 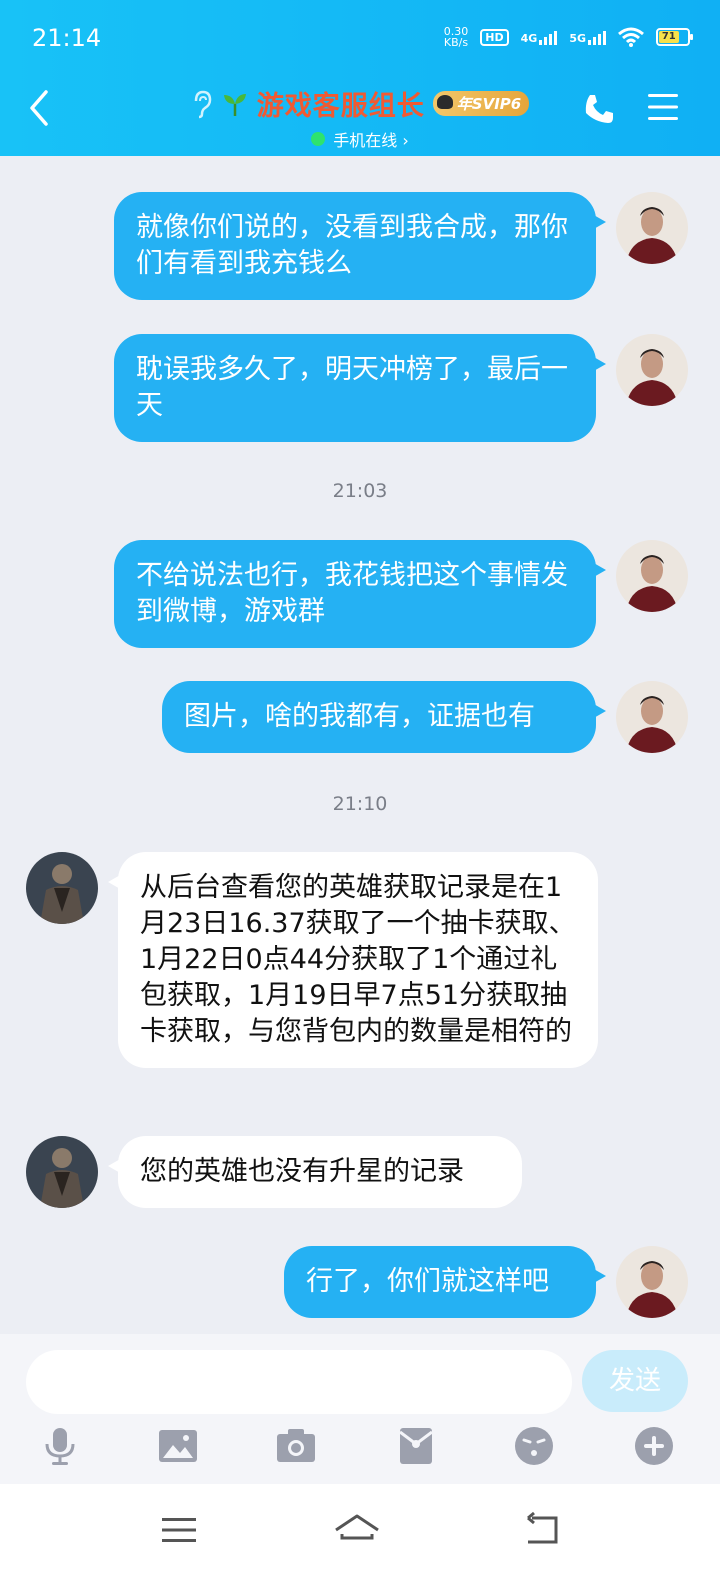 I want to click on wifi-icon, so click(x=631, y=37).